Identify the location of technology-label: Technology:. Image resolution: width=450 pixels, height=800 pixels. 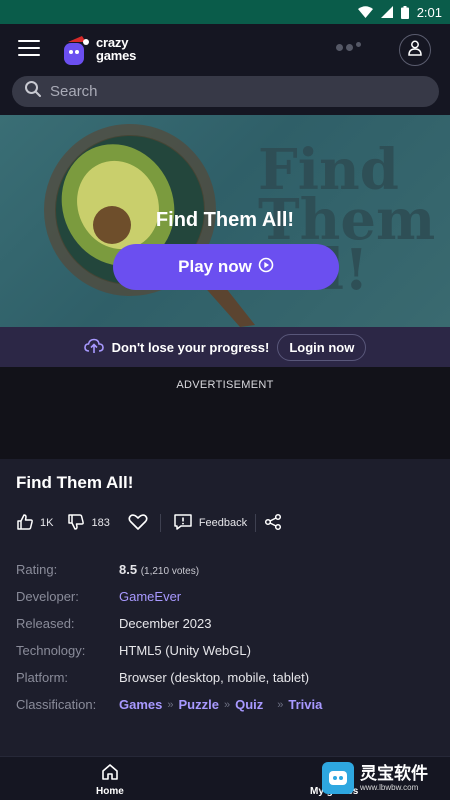
(51, 650).